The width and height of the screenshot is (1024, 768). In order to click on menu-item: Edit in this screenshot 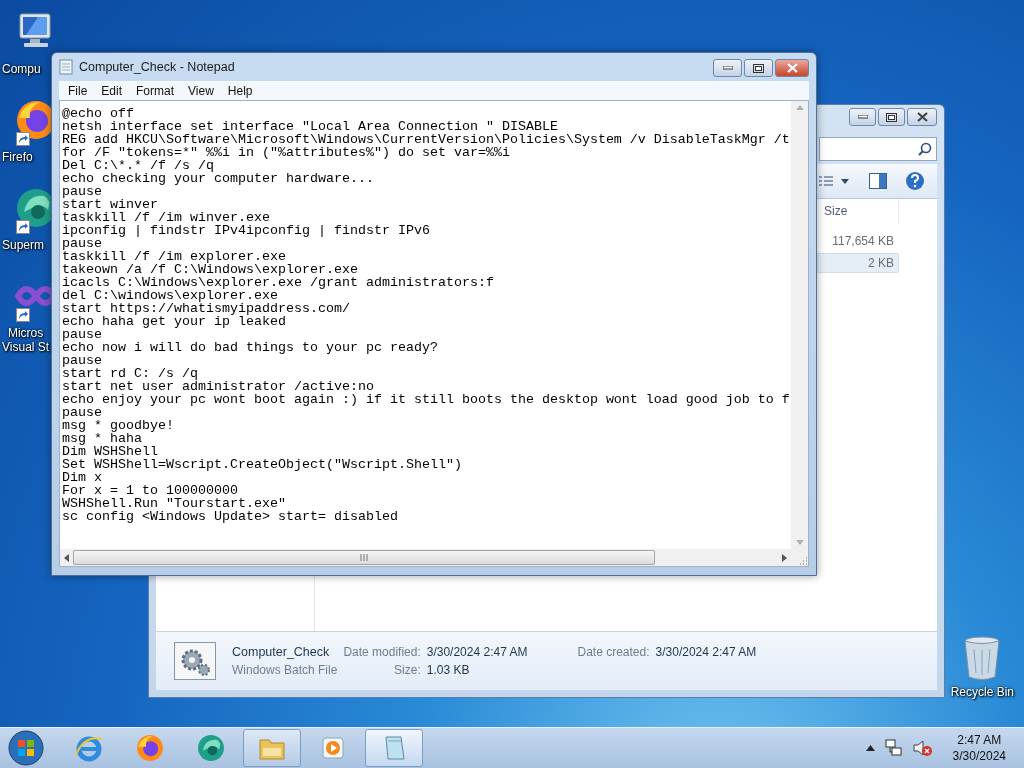, I will do `click(112, 90)`.